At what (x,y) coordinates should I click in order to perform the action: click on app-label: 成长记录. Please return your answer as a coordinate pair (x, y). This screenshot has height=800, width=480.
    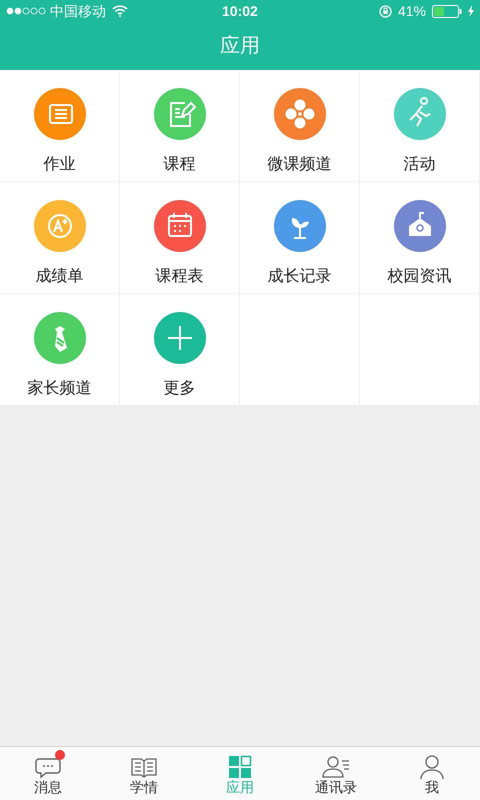
    Looking at the image, I should click on (300, 276).